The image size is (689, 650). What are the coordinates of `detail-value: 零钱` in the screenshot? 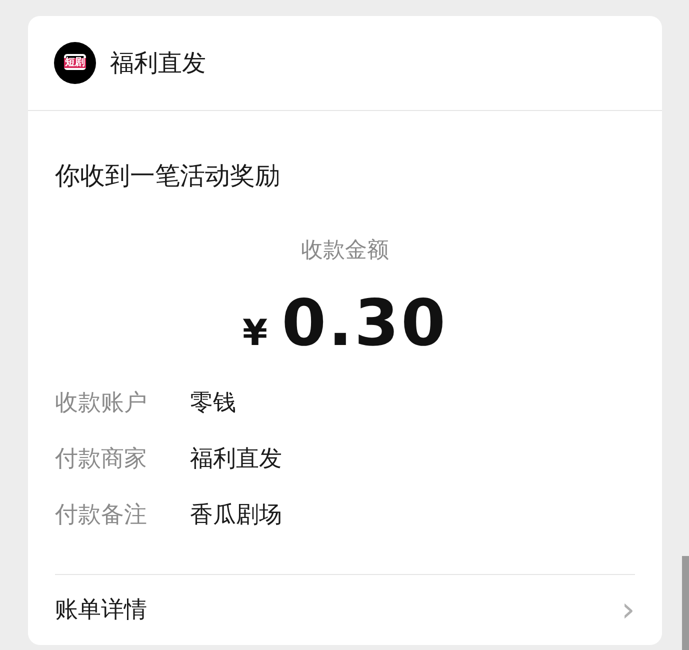 It's located at (213, 403).